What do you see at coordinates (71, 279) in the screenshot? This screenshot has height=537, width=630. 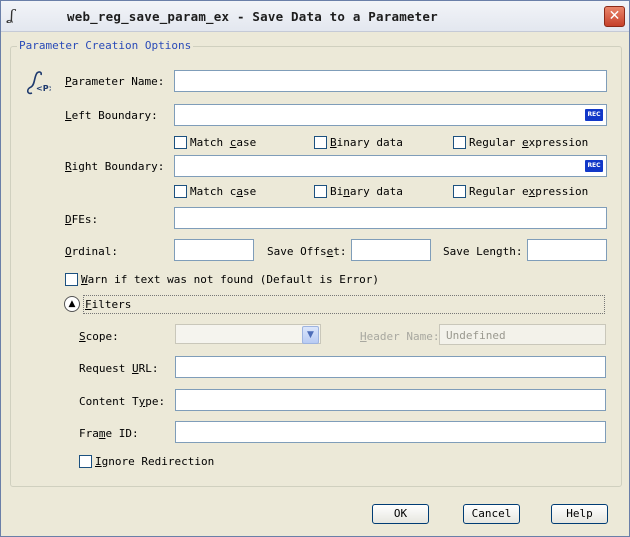 I see `warn-not-found-checkbox` at bounding box center [71, 279].